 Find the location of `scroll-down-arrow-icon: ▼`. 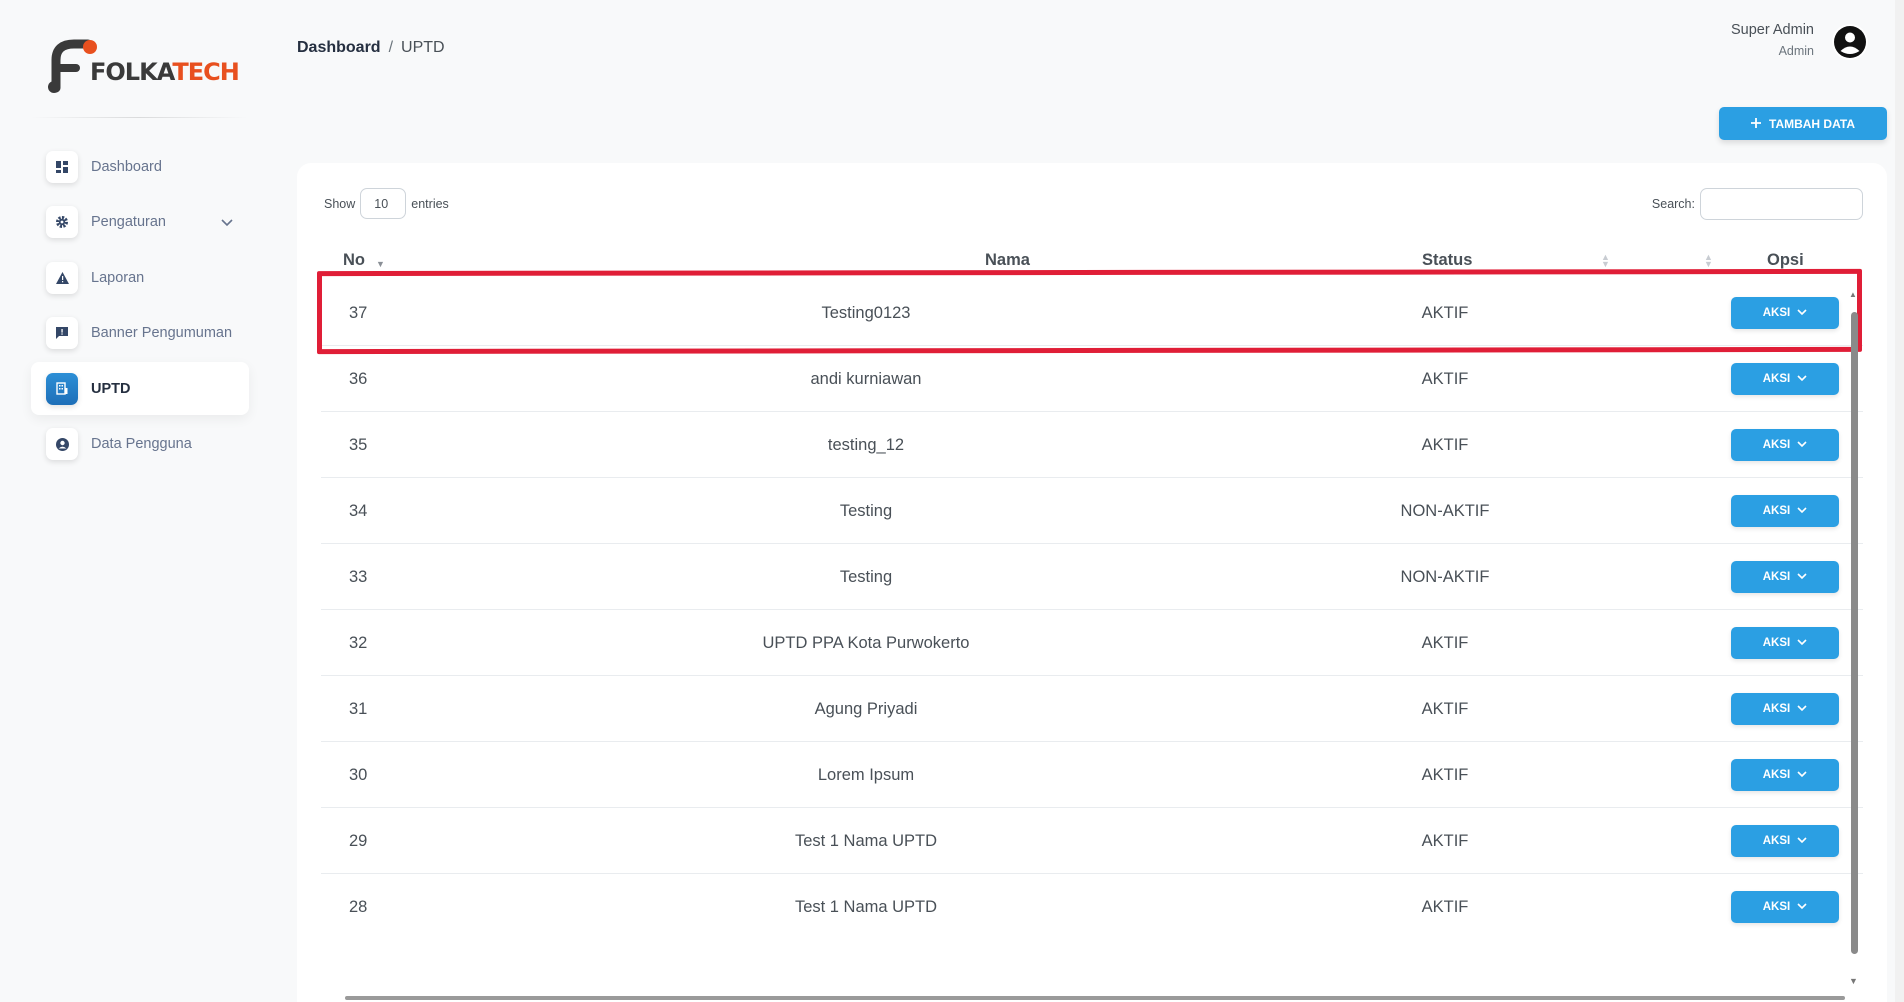

scroll-down-arrow-icon: ▼ is located at coordinates (1853, 981).